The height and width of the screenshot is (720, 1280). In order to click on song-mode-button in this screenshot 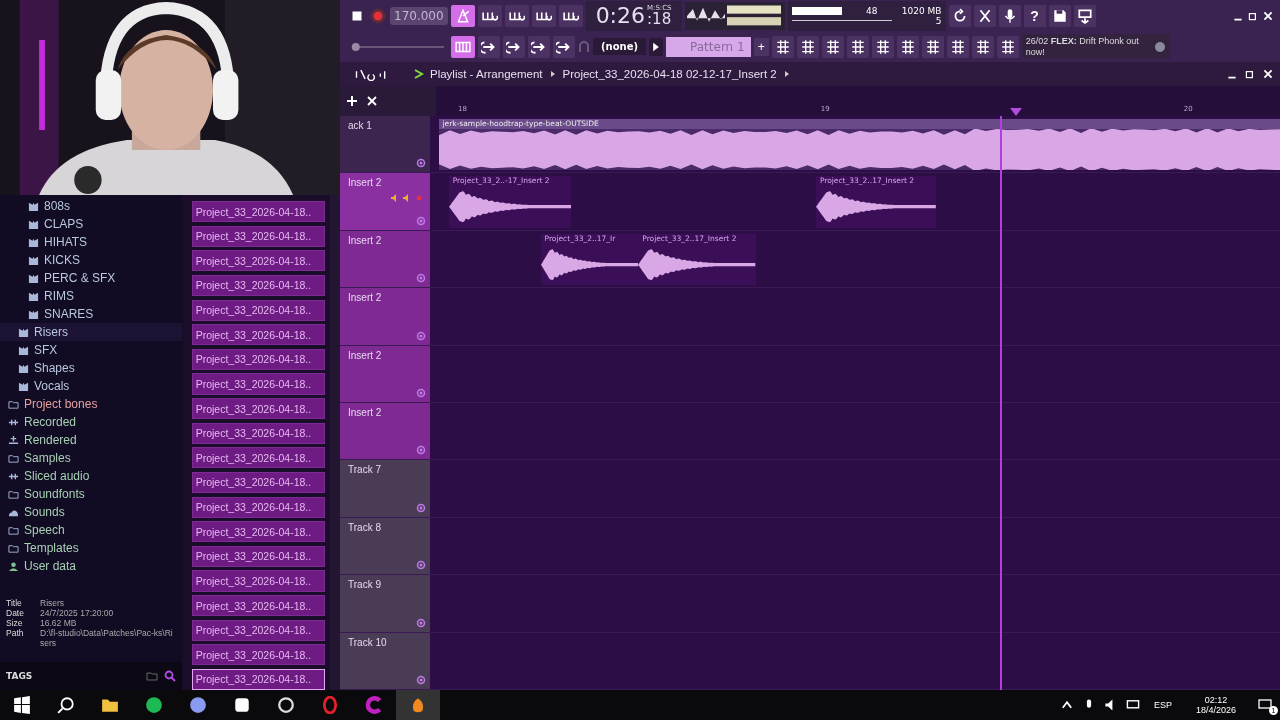, I will do `click(463, 46)`.